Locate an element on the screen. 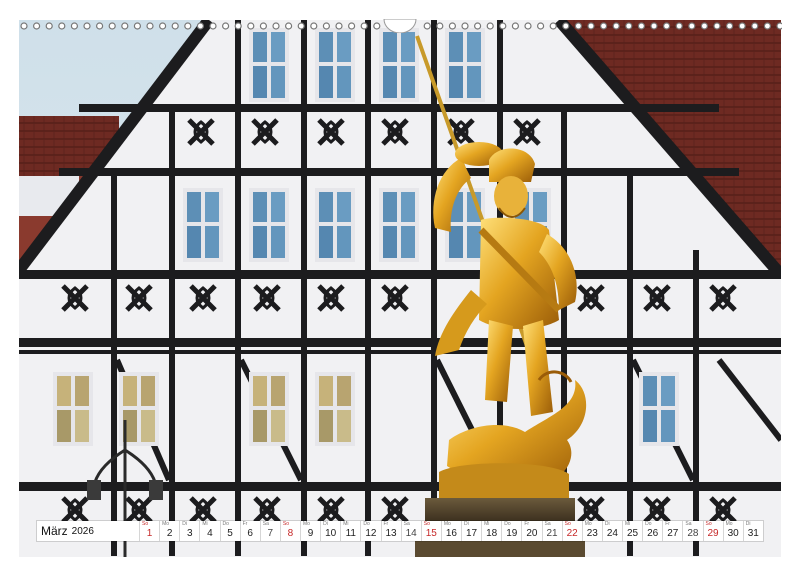 The width and height of the screenshot is (800, 577). day-number: 11 is located at coordinates (350, 533).